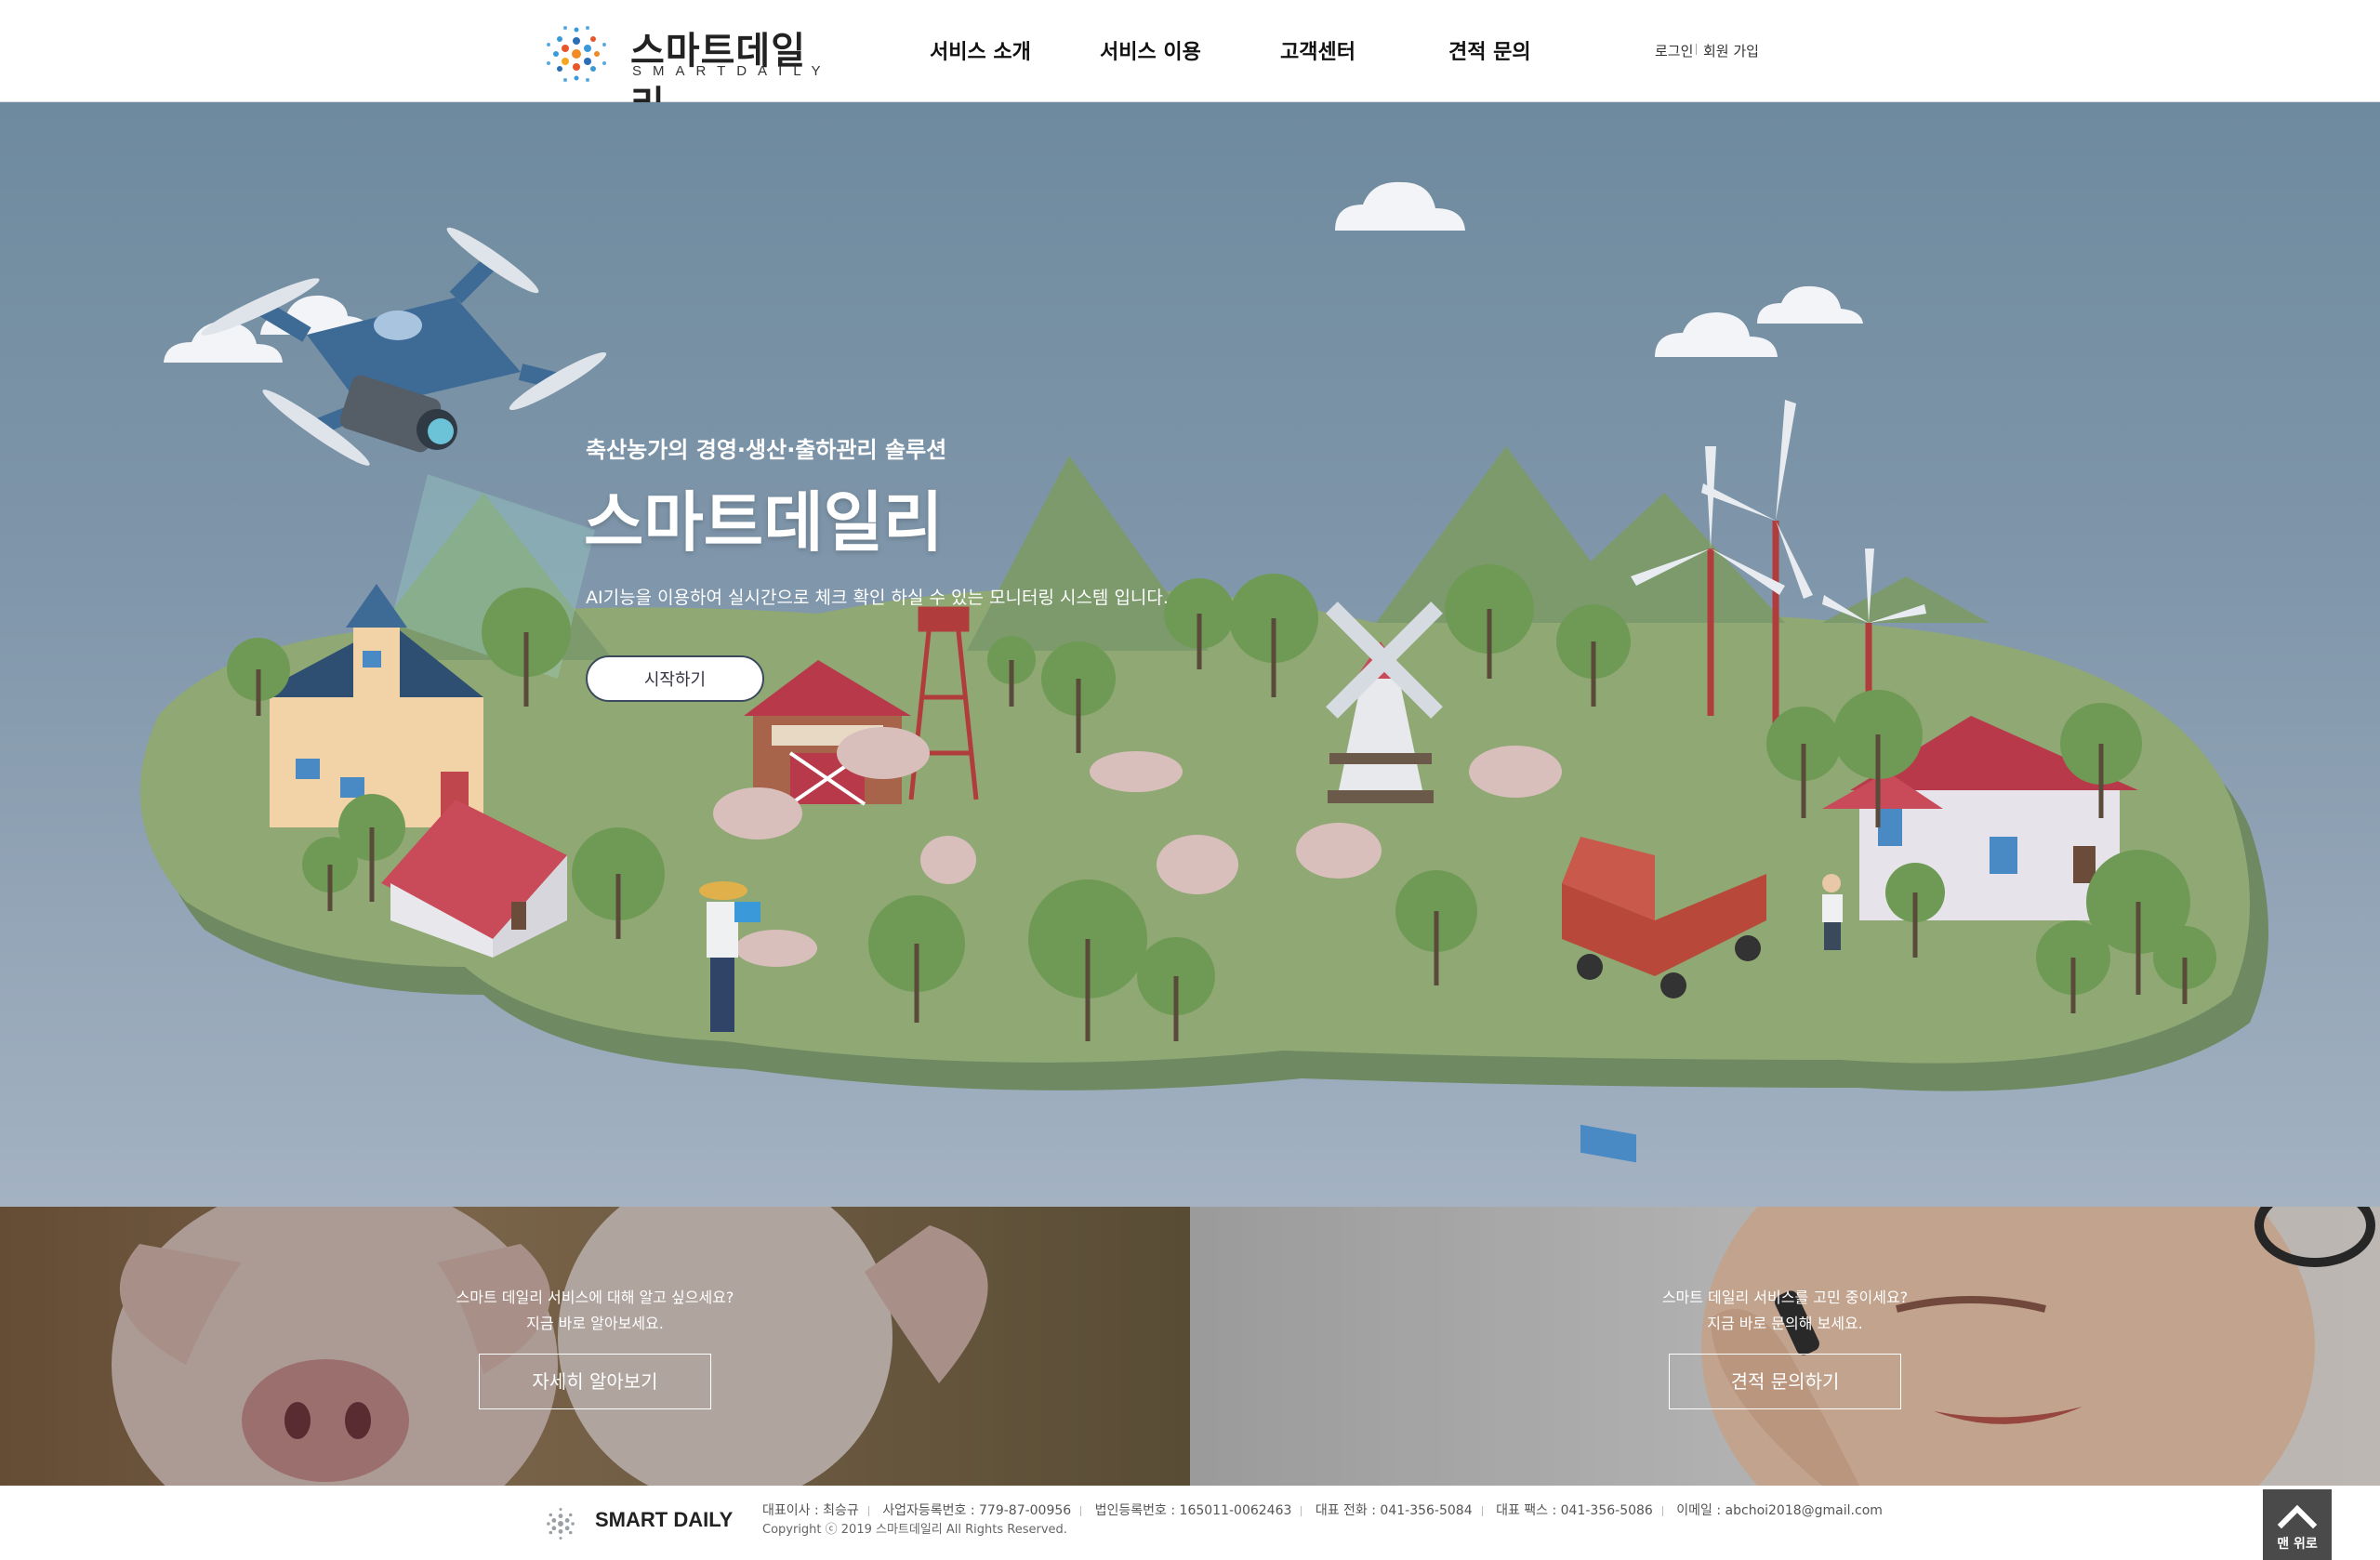  Describe the element at coordinates (1317, 50) in the screenshot. I see `nav-item-customer-center: 고객센터` at that location.